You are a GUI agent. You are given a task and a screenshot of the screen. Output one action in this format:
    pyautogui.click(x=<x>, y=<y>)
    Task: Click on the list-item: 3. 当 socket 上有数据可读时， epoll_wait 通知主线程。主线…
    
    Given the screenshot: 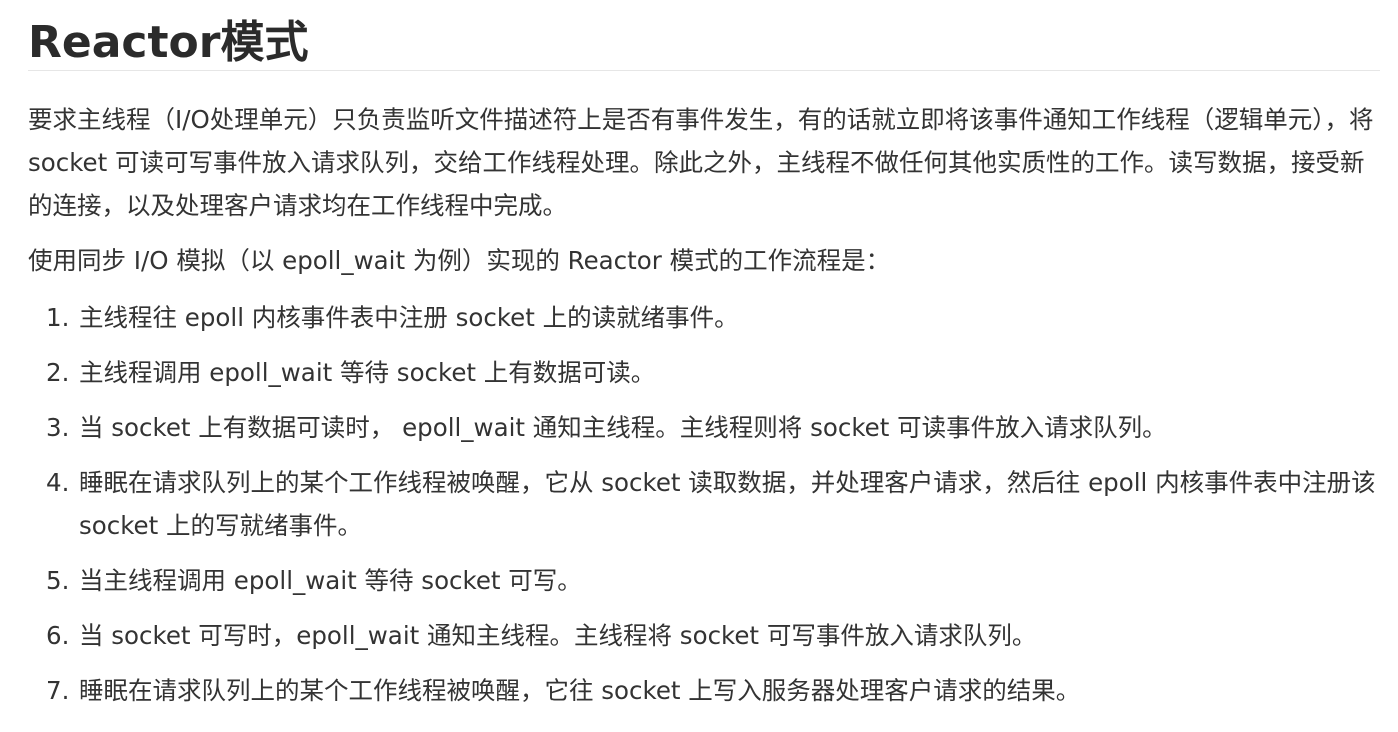 What is the action you would take?
    pyautogui.click(x=704, y=427)
    